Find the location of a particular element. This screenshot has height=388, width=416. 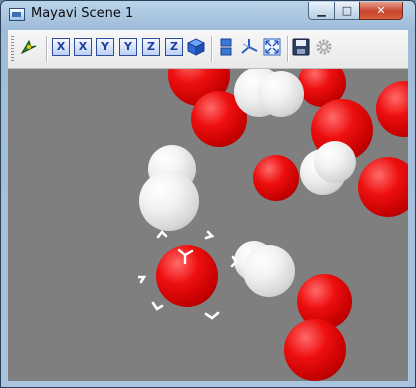

view-z-plus-button: Z is located at coordinates (174, 47).